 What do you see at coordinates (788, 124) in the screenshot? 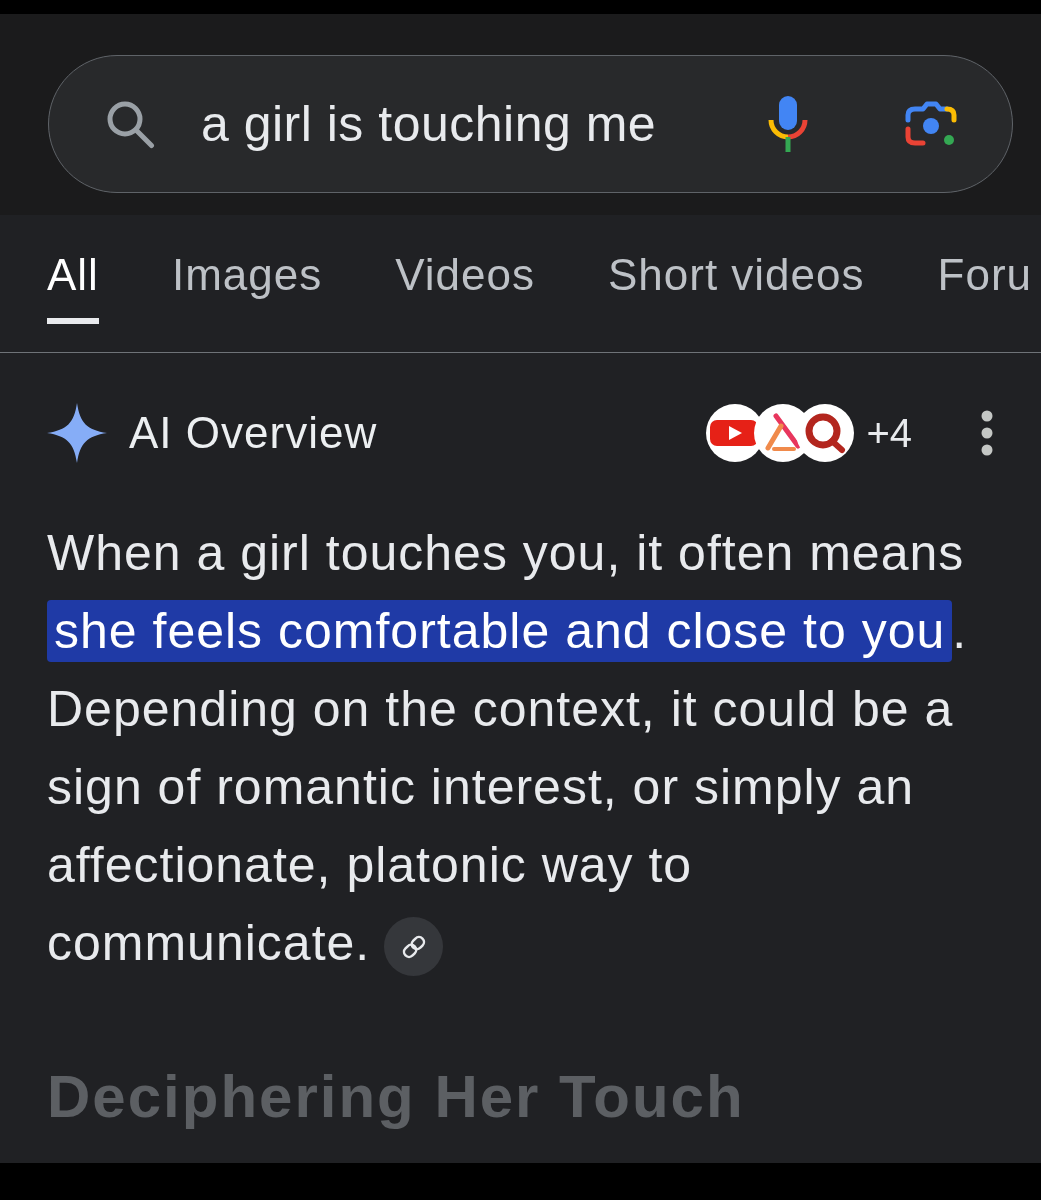
I see `microphone-icon` at bounding box center [788, 124].